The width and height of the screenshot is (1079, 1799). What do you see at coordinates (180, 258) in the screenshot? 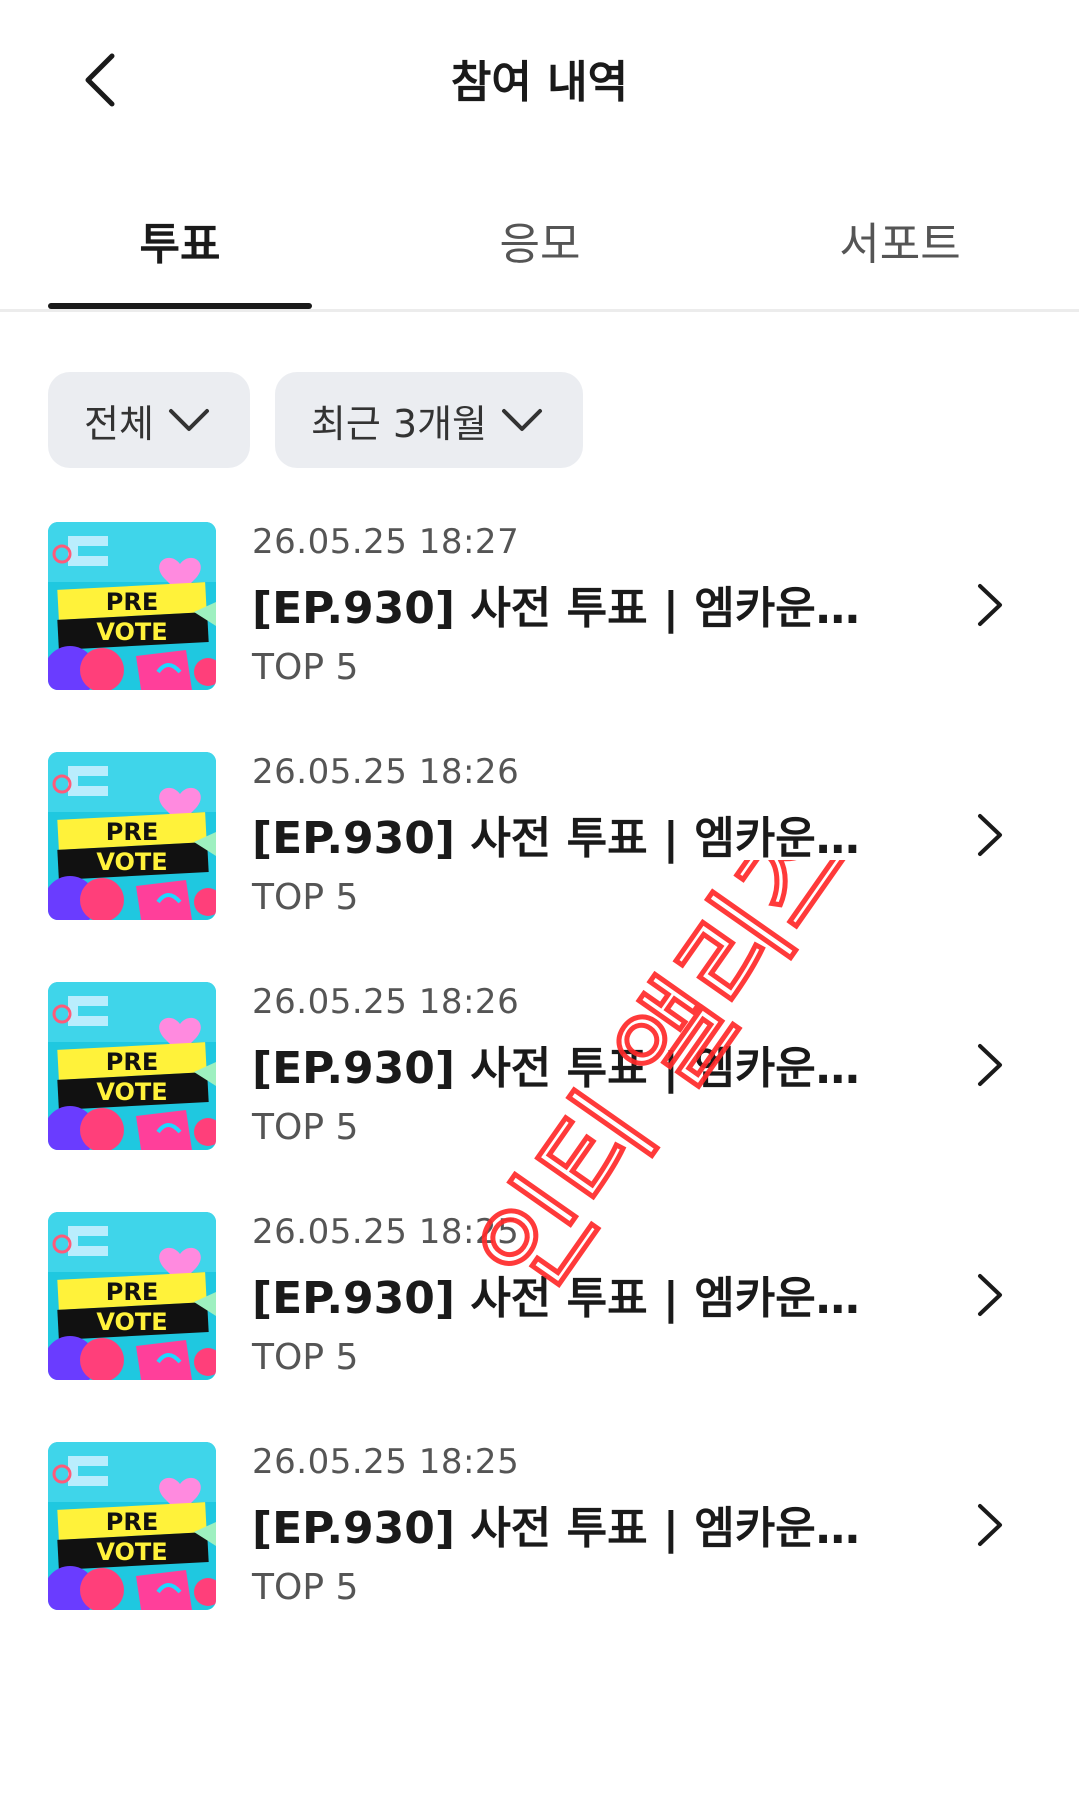
I see `tab-vote: 투표` at bounding box center [180, 258].